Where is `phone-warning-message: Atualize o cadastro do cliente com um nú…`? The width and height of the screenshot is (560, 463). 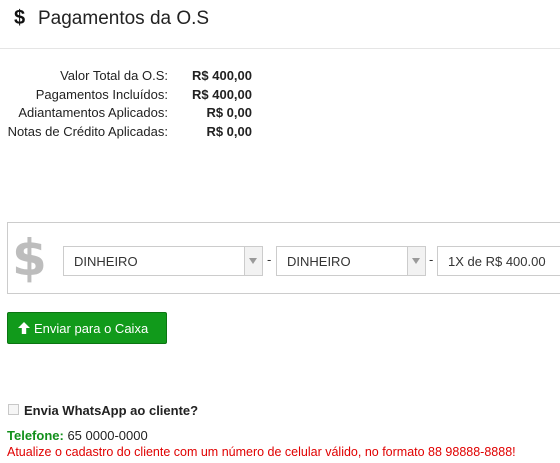
phone-warning-message: Atualize o cadastro do cliente com um nú… is located at coordinates (261, 452).